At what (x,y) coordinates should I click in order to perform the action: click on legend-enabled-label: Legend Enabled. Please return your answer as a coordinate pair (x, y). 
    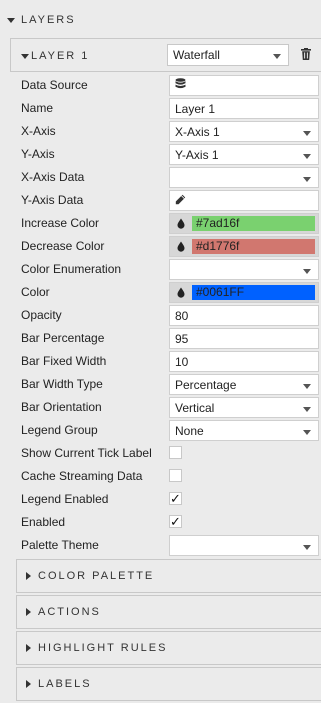
    Looking at the image, I should click on (65, 499).